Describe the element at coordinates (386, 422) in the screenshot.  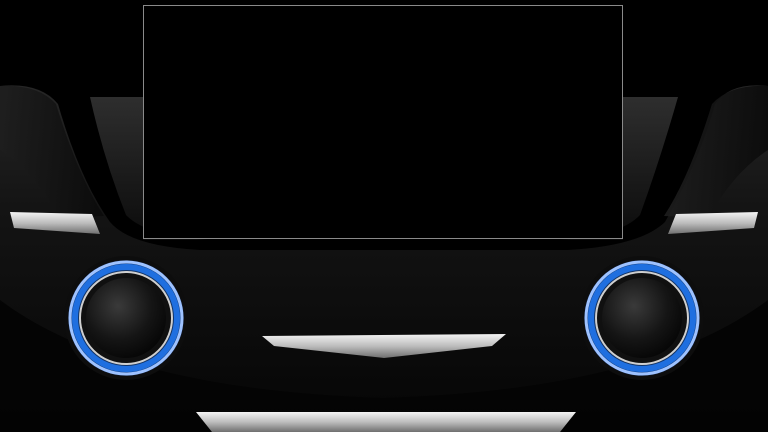
I see `bottom-trim` at that location.